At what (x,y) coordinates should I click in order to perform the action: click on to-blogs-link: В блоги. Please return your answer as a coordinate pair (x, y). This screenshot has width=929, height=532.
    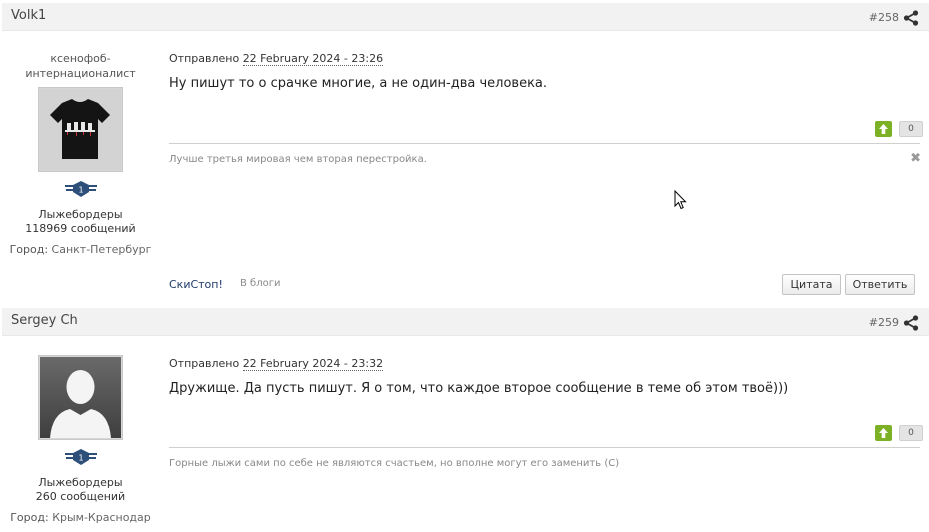
    Looking at the image, I should click on (260, 283).